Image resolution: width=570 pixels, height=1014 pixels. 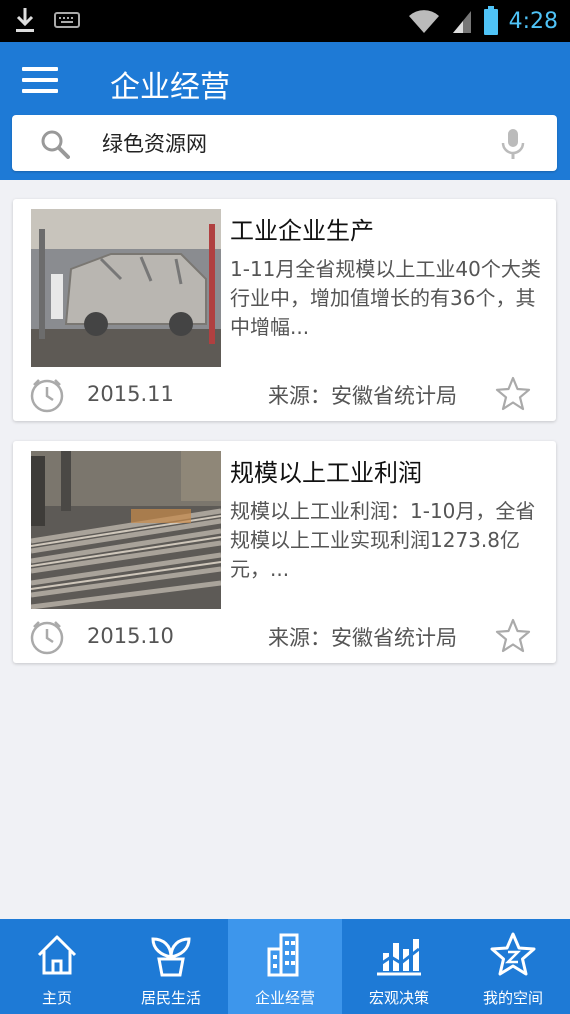 What do you see at coordinates (126, 288) in the screenshot?
I see `article-thumbnail-car-factory` at bounding box center [126, 288].